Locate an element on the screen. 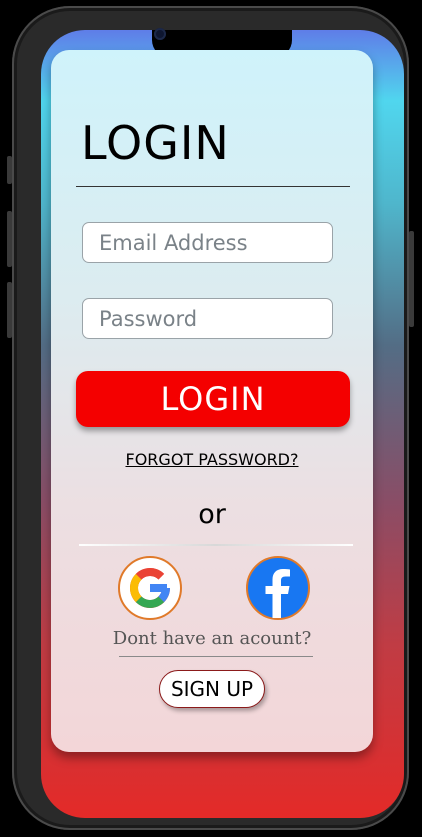 The width and height of the screenshot is (422, 837). forgot-password-link: FORGOT PASSWORD? is located at coordinates (212, 459).